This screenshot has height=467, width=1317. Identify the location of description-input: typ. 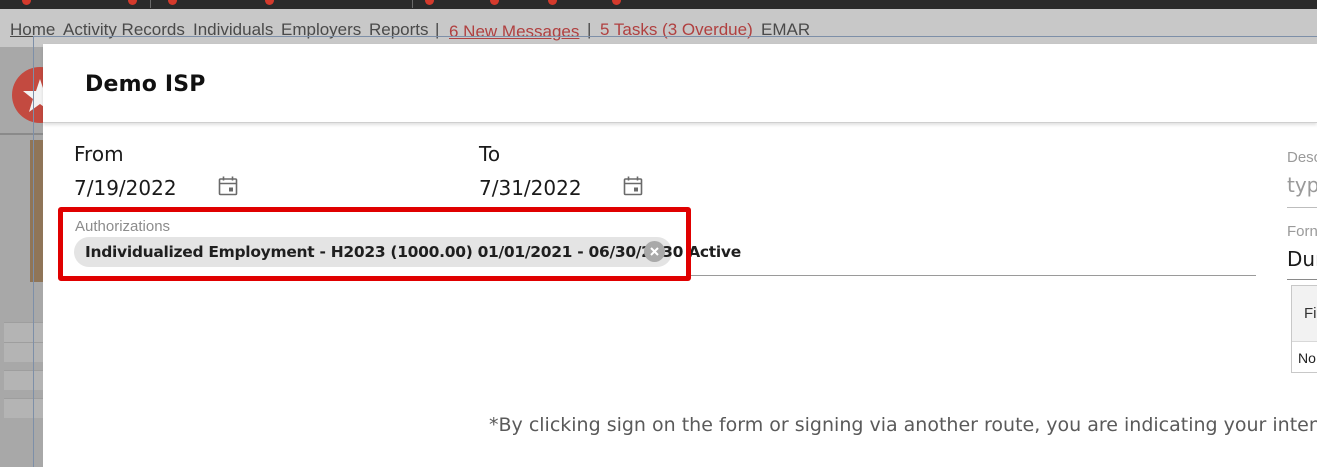
(1302, 185).